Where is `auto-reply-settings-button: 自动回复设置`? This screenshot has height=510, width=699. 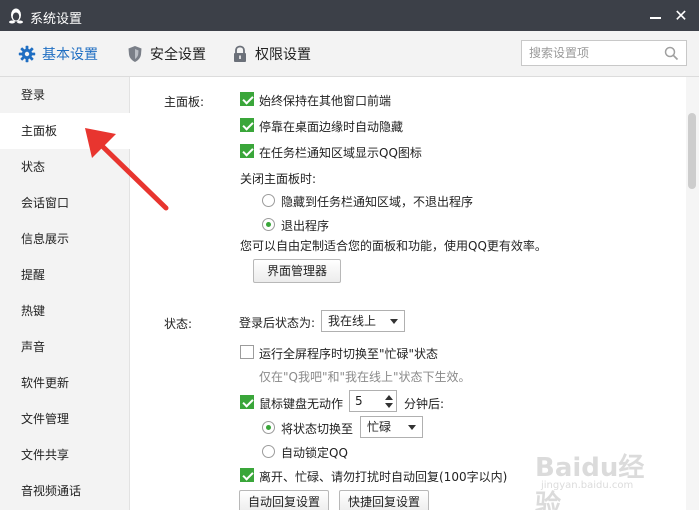
auto-reply-settings-button: 自动回复设置 is located at coordinates (284, 500).